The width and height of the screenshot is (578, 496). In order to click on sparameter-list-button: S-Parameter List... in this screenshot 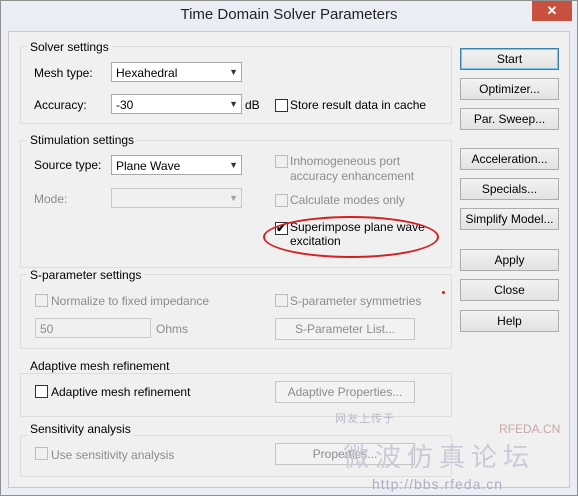, I will do `click(345, 329)`.